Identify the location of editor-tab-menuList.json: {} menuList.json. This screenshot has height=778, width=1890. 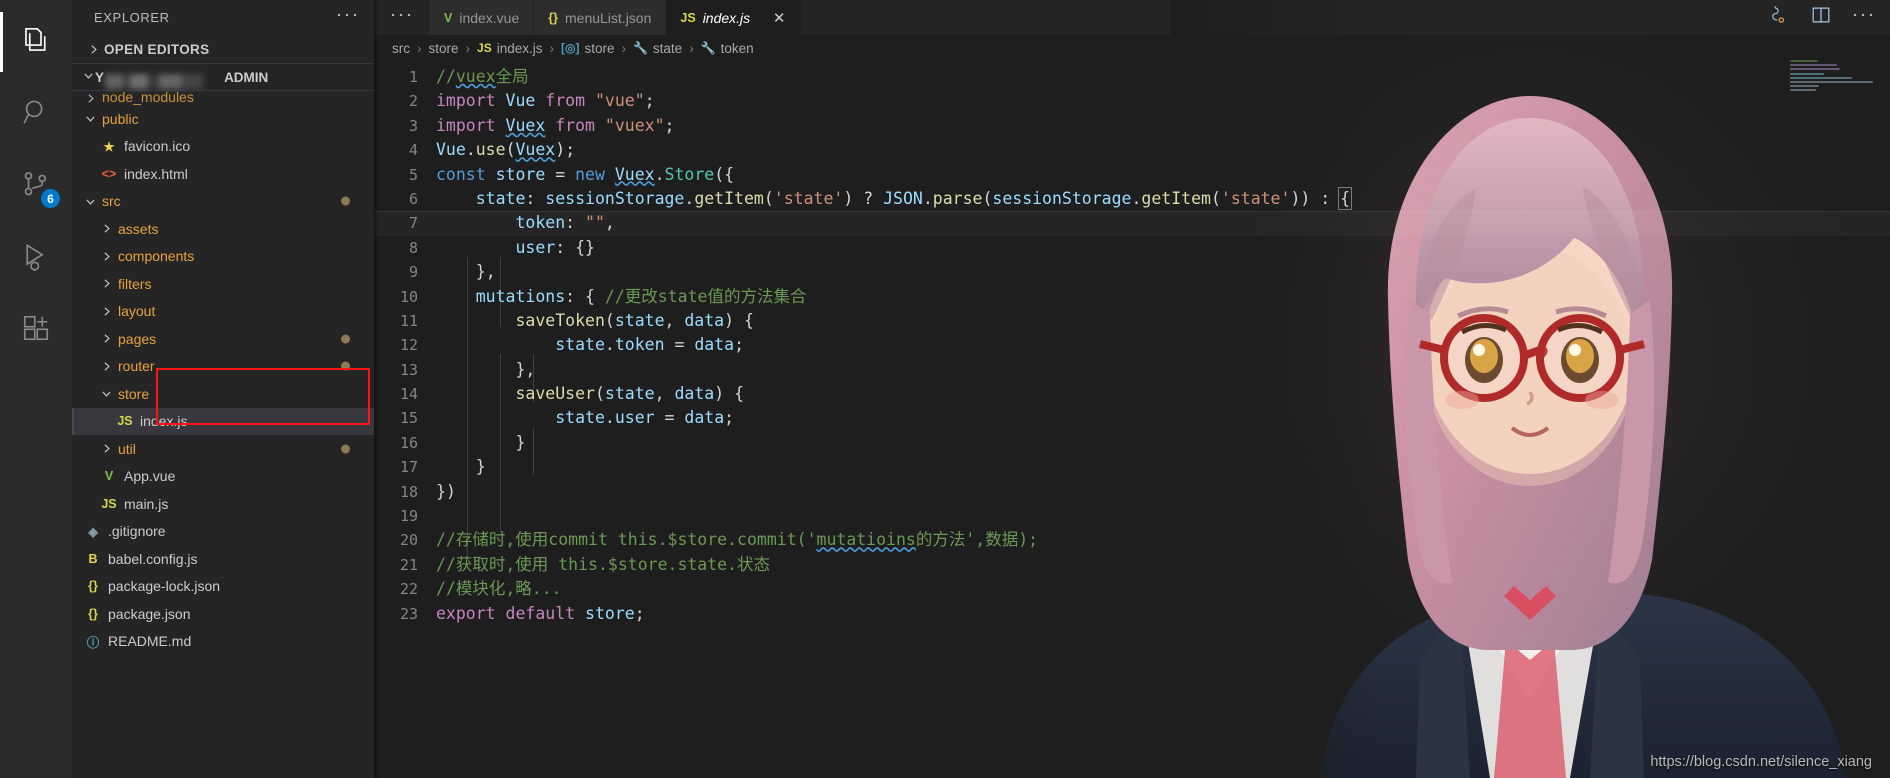
(600, 17).